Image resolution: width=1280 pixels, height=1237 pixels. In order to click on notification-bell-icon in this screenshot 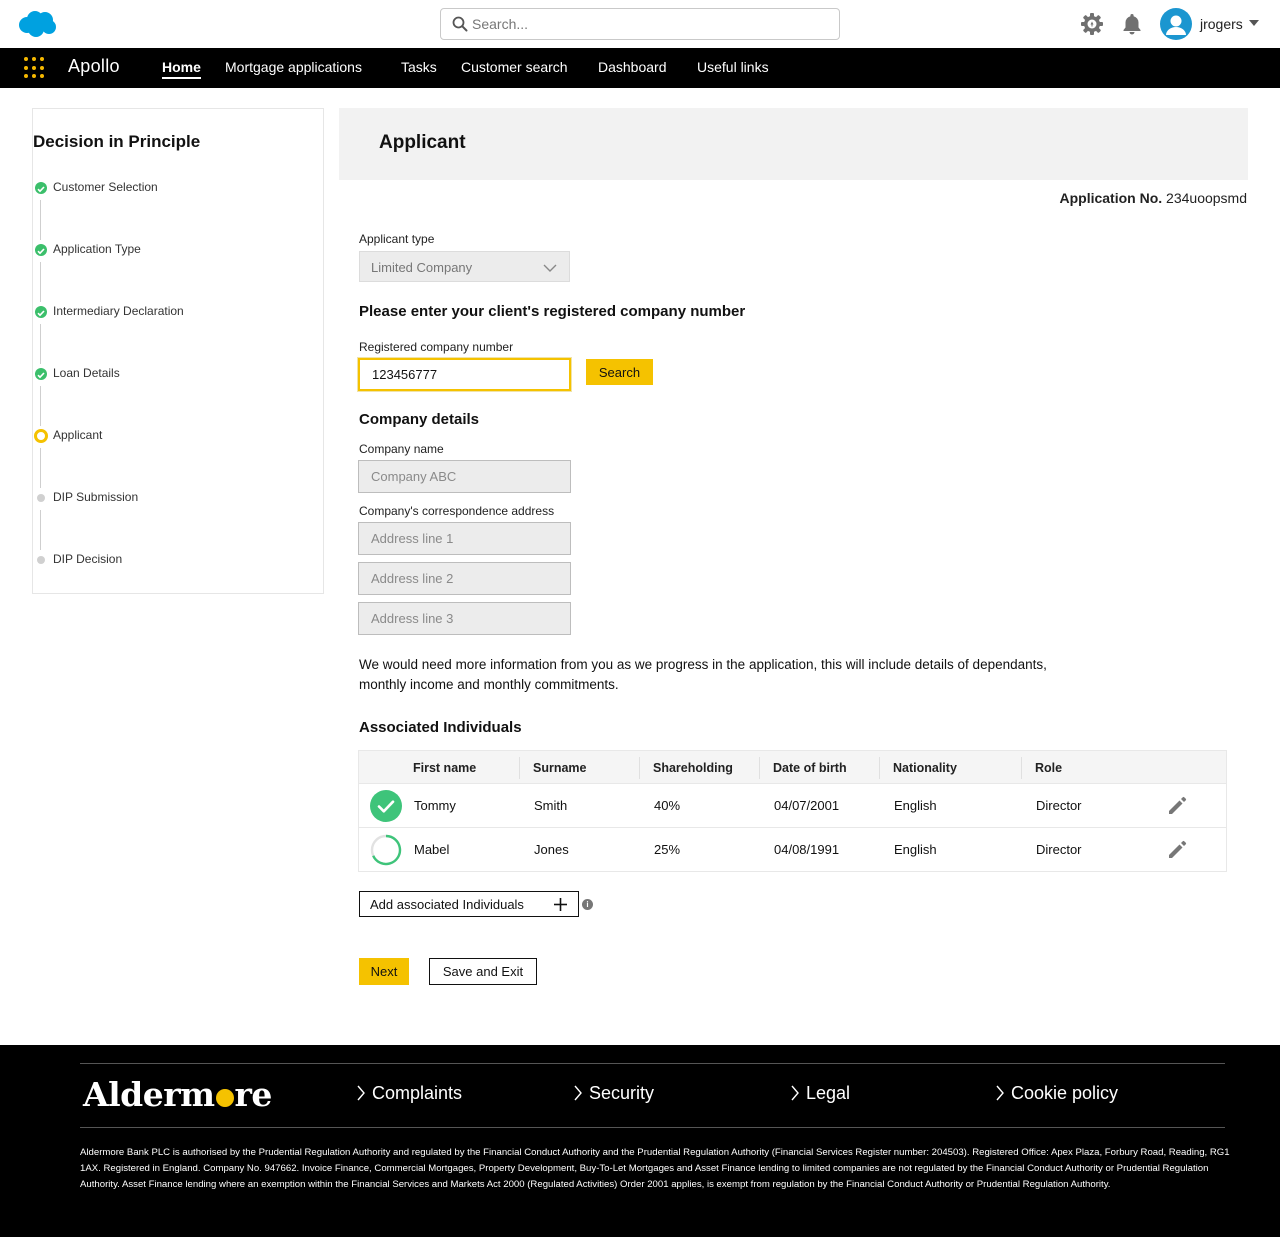, I will do `click(1132, 24)`.